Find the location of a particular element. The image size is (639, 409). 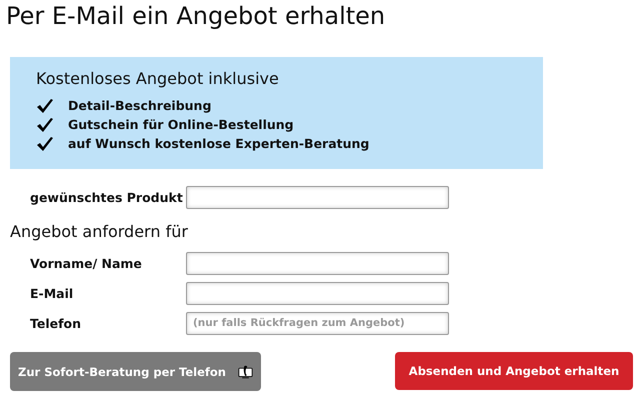

section-heading: Angebot anfordern für is located at coordinates (99, 232).